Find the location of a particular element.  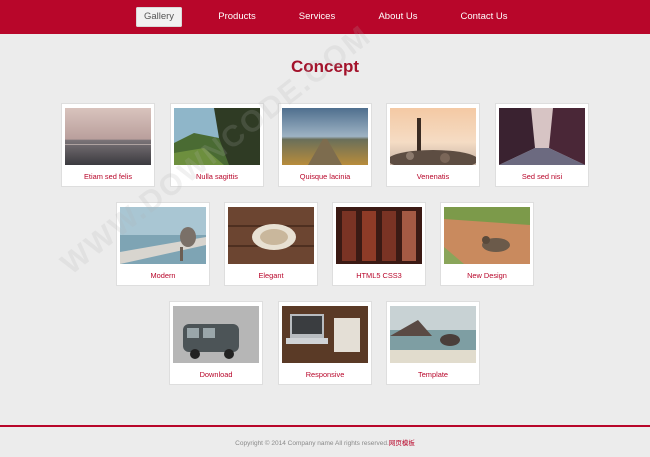

gallery-card-quisque-lacinia: Quisque lacinia is located at coordinates (325, 145).